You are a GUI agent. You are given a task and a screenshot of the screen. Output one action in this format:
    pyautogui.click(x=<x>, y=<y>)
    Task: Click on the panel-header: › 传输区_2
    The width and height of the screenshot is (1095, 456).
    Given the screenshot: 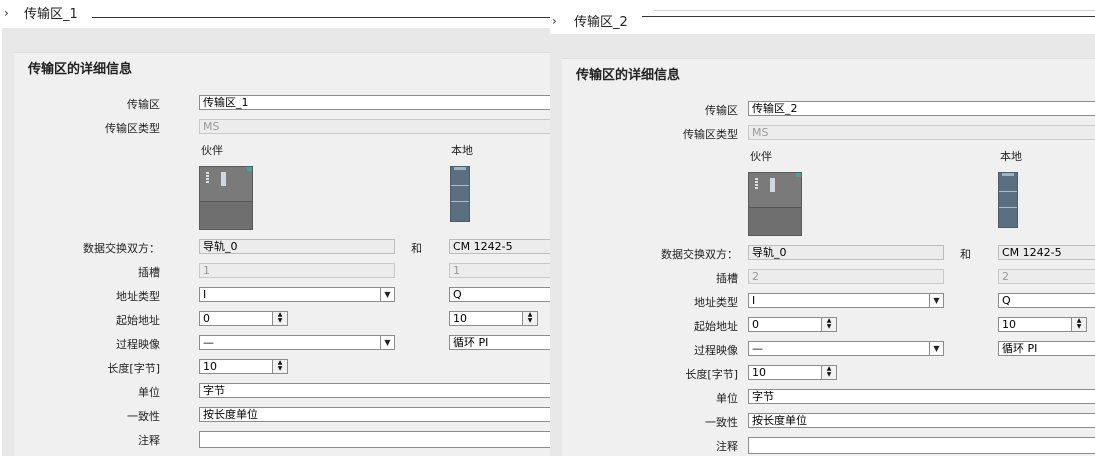 What is the action you would take?
    pyautogui.click(x=822, y=22)
    